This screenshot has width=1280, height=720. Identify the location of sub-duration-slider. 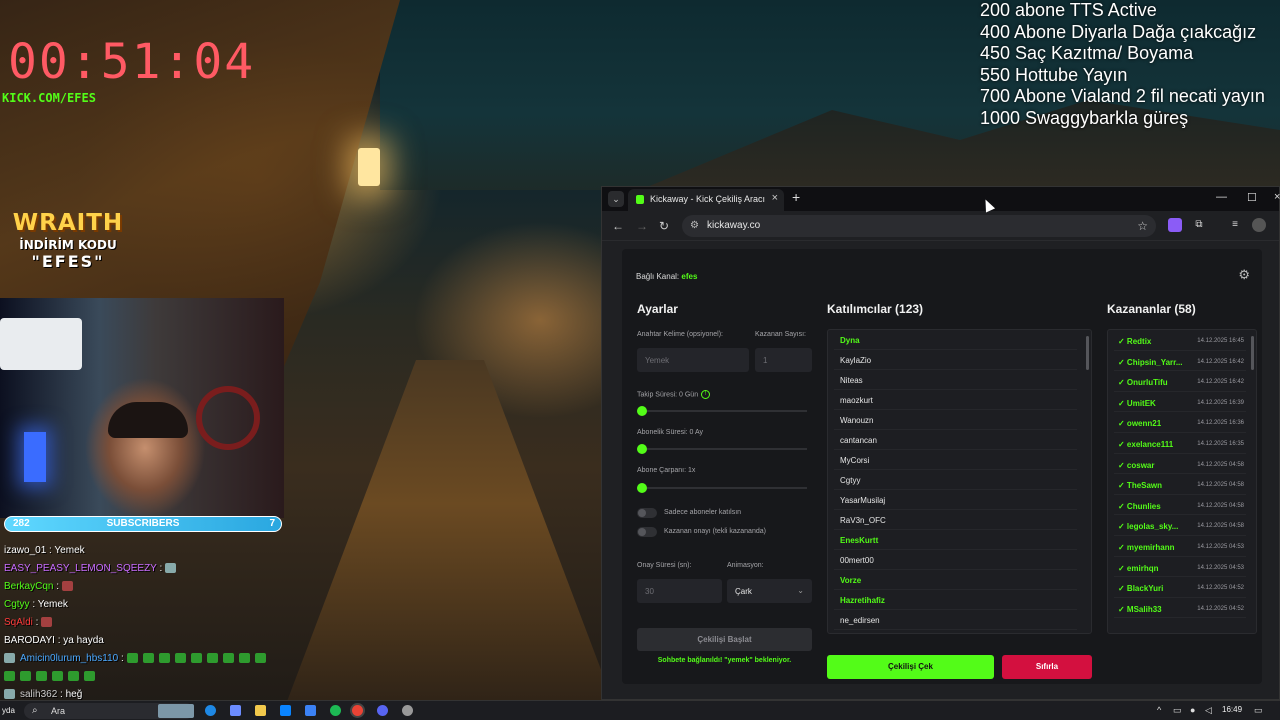
(722, 449).